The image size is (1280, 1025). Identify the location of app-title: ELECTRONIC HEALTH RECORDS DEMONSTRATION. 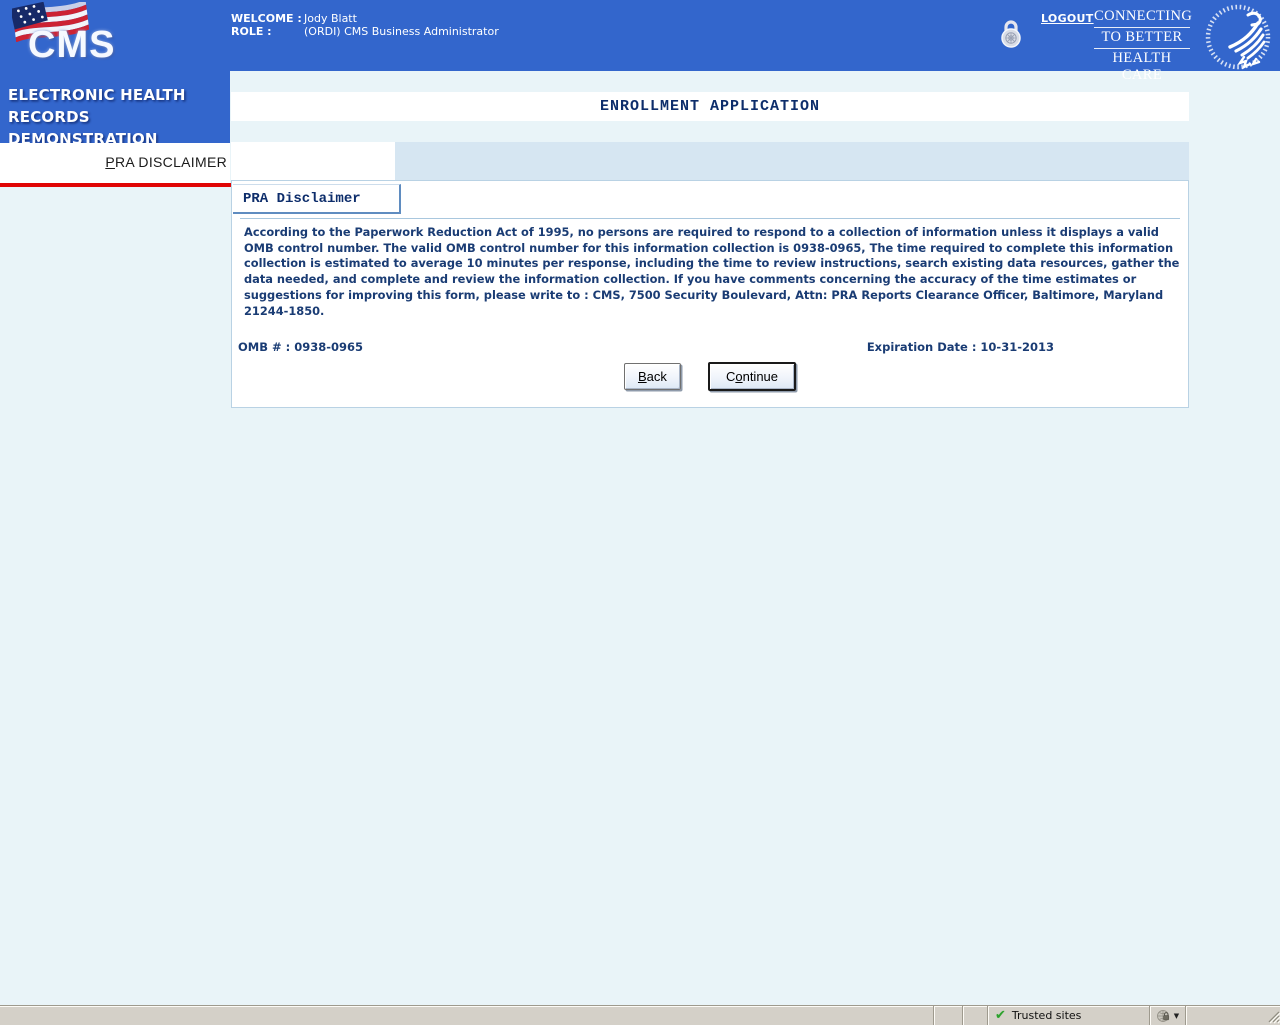
(117, 117).